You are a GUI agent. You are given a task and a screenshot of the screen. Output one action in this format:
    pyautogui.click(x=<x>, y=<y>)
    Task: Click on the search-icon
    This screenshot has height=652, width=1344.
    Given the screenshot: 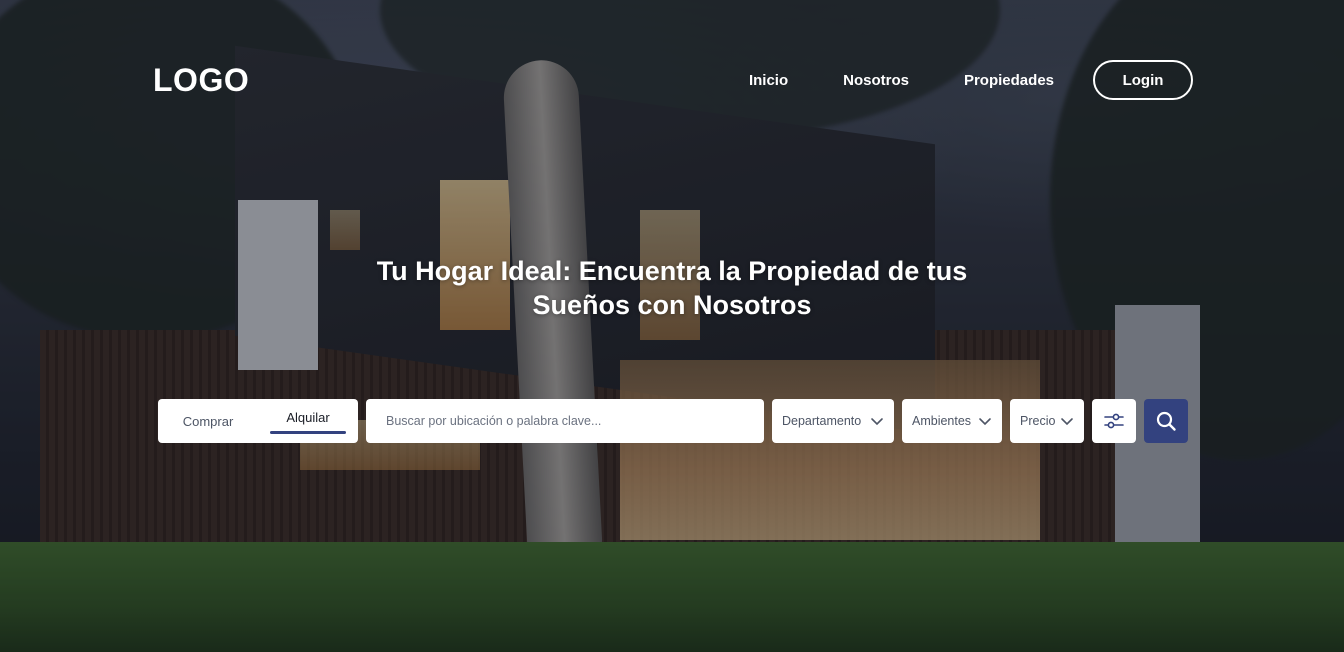 What is the action you would take?
    pyautogui.click(x=1166, y=421)
    